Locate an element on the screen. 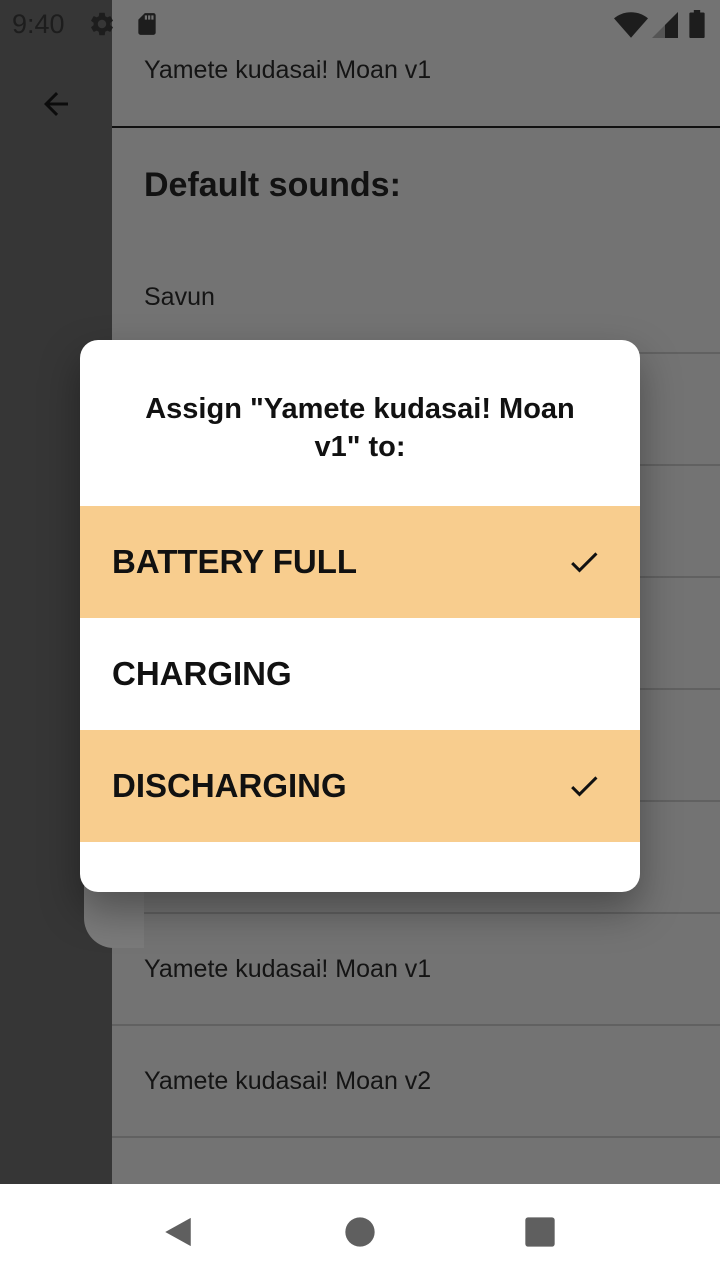 The image size is (720, 1280). back-arrow-button is located at coordinates (56, 104).